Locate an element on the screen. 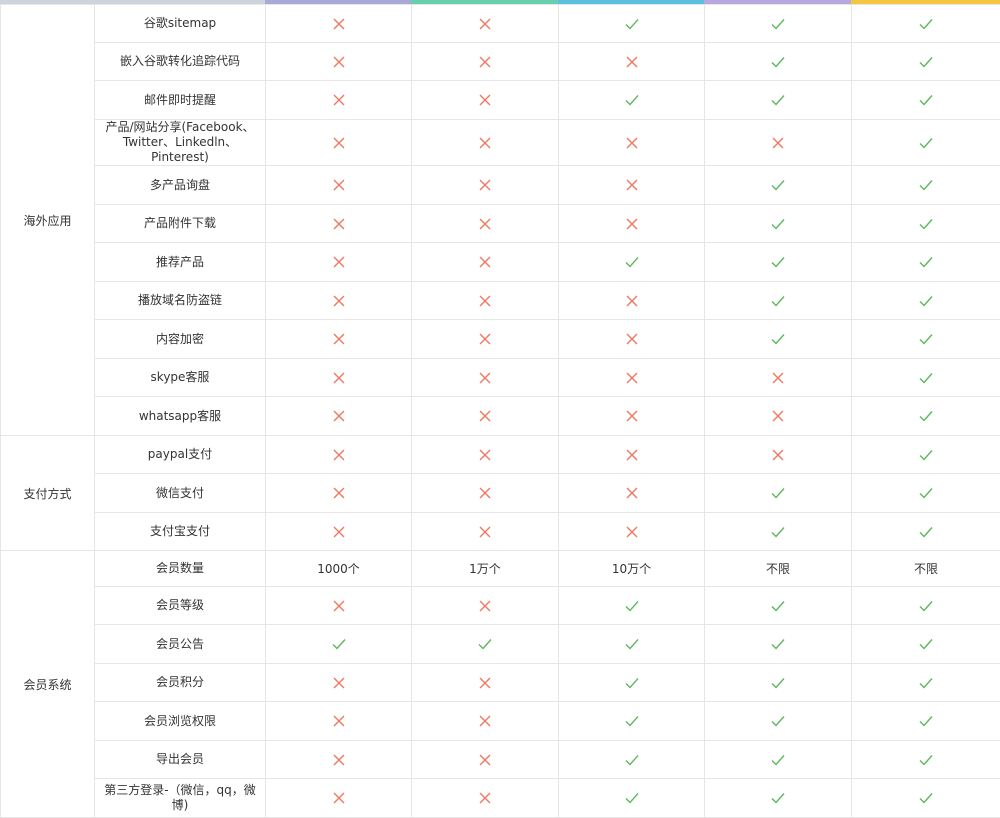 The height and width of the screenshot is (818, 1000). plan-value-5: 不限 is located at coordinates (926, 569).